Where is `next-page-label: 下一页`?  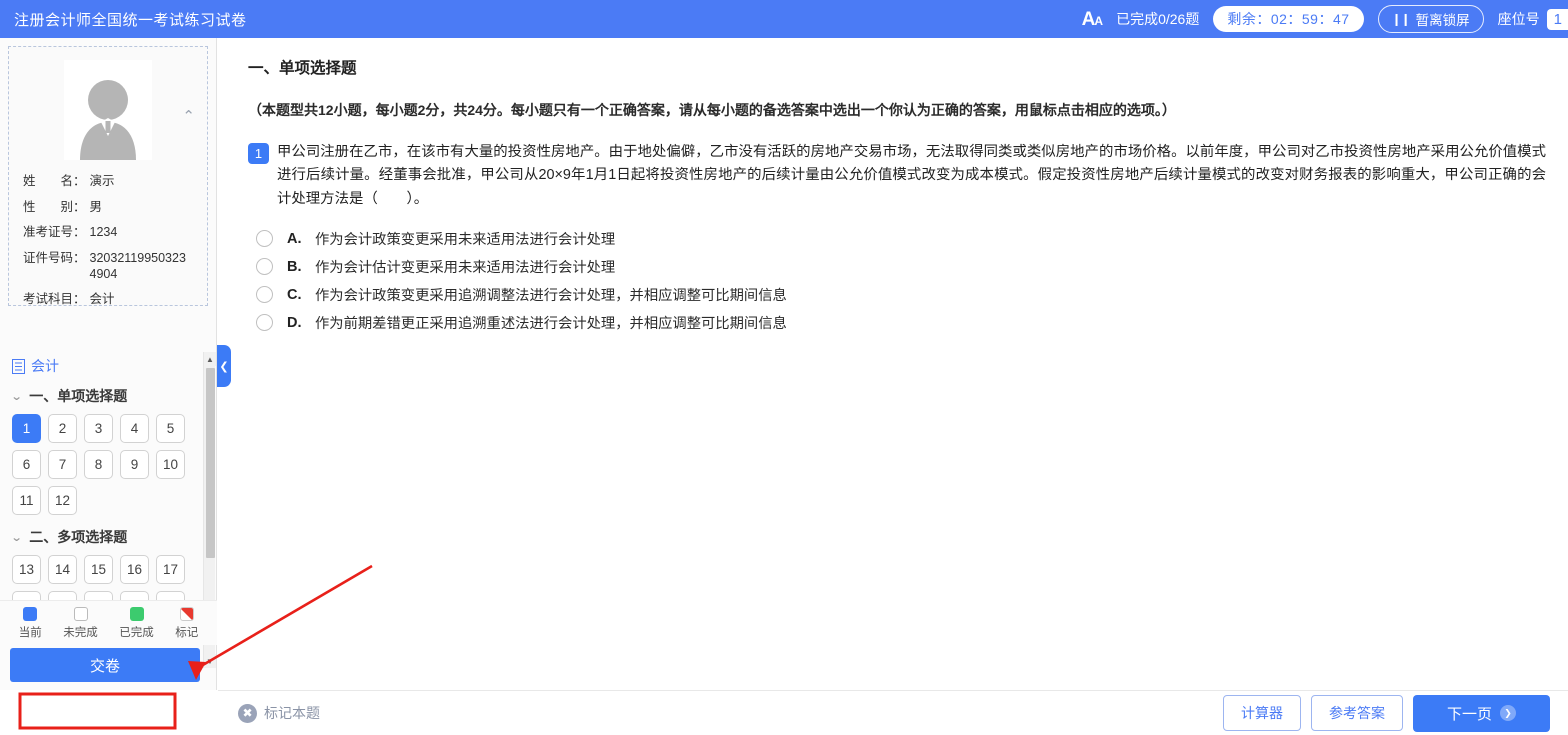 next-page-label: 下一页 is located at coordinates (1469, 714).